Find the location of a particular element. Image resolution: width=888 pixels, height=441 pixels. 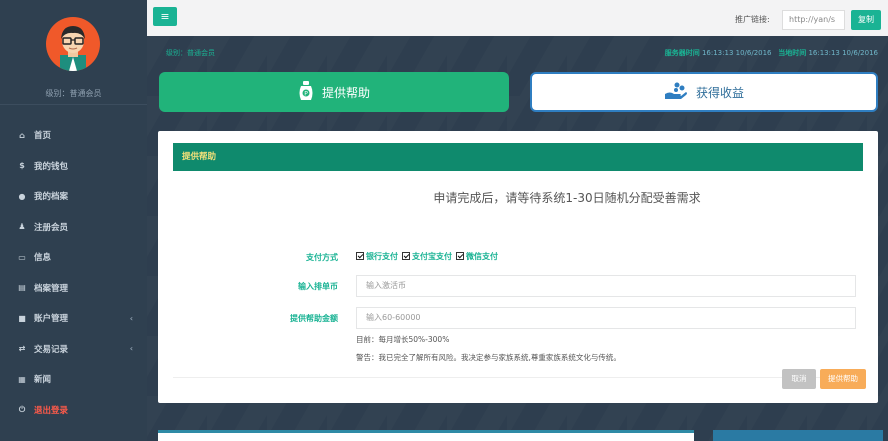

panel-title: 提供帮助 is located at coordinates (518, 157).